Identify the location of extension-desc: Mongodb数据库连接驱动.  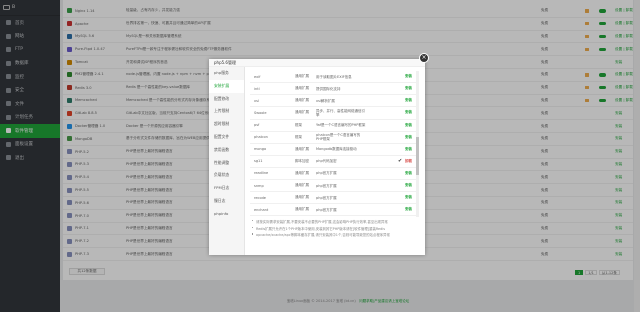
(336, 149).